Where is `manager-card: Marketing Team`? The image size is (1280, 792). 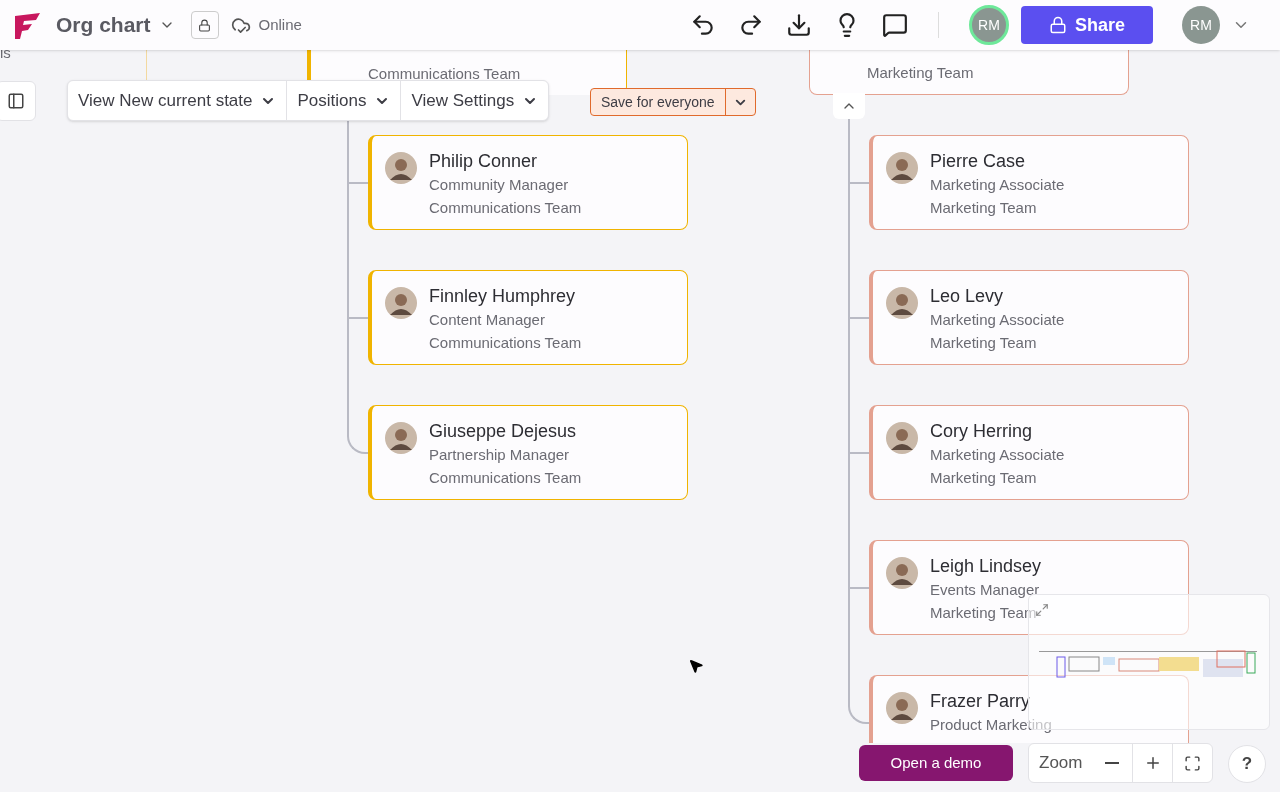
manager-card: Marketing Team is located at coordinates (969, 72).